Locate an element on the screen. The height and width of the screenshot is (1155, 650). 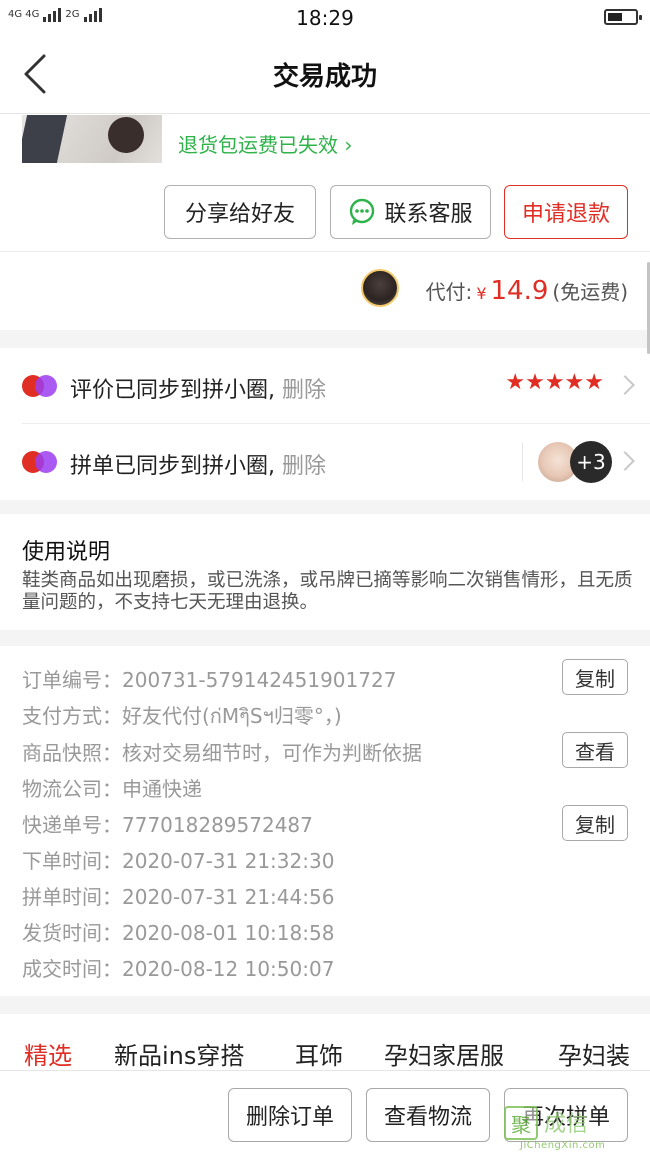
copy-tracking-number-button: 复制 is located at coordinates (595, 823).